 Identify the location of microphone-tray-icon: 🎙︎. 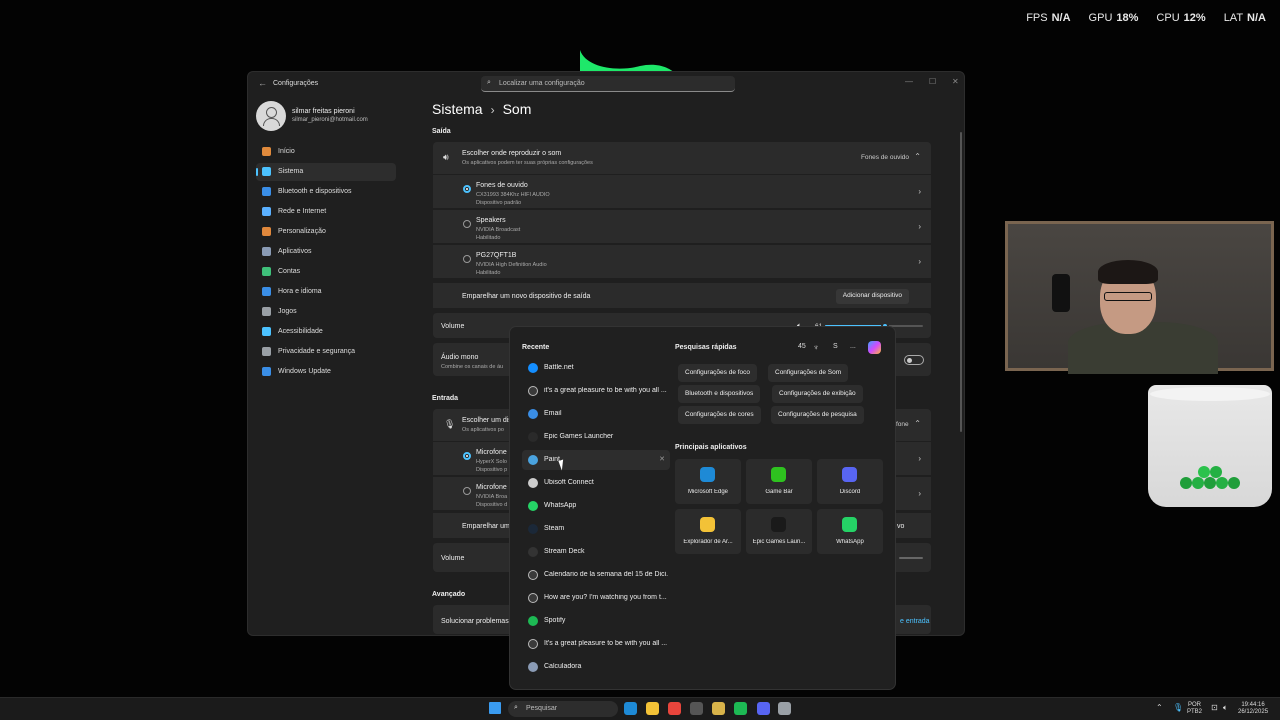
(1178, 708).